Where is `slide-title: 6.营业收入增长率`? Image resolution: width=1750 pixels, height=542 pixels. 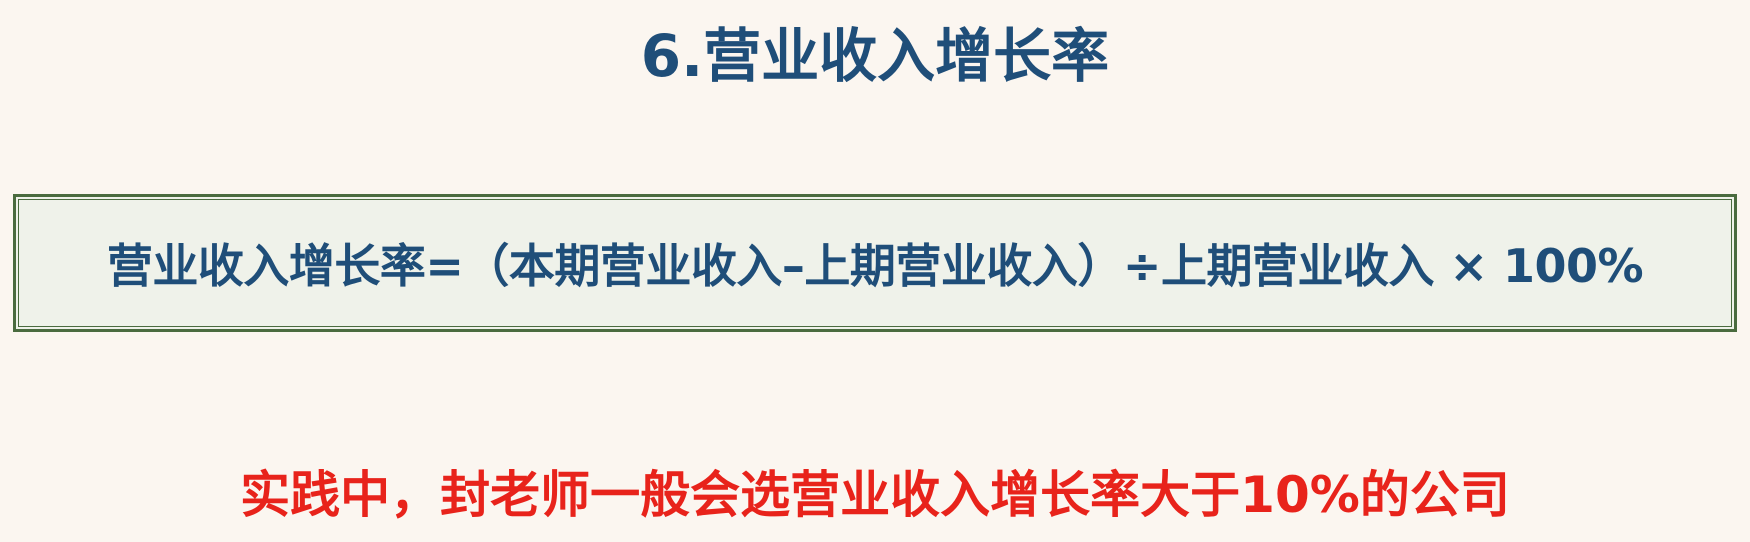
slide-title: 6.营业收入增长率 is located at coordinates (875, 56).